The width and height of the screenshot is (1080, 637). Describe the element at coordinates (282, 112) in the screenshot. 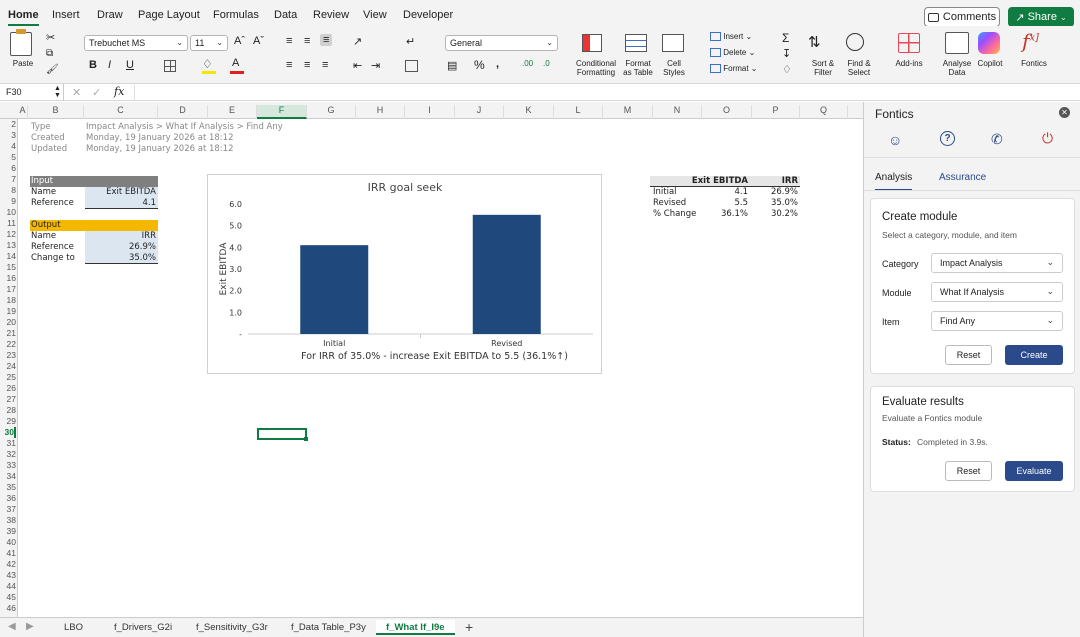

I see `column-header-f: F` at that location.